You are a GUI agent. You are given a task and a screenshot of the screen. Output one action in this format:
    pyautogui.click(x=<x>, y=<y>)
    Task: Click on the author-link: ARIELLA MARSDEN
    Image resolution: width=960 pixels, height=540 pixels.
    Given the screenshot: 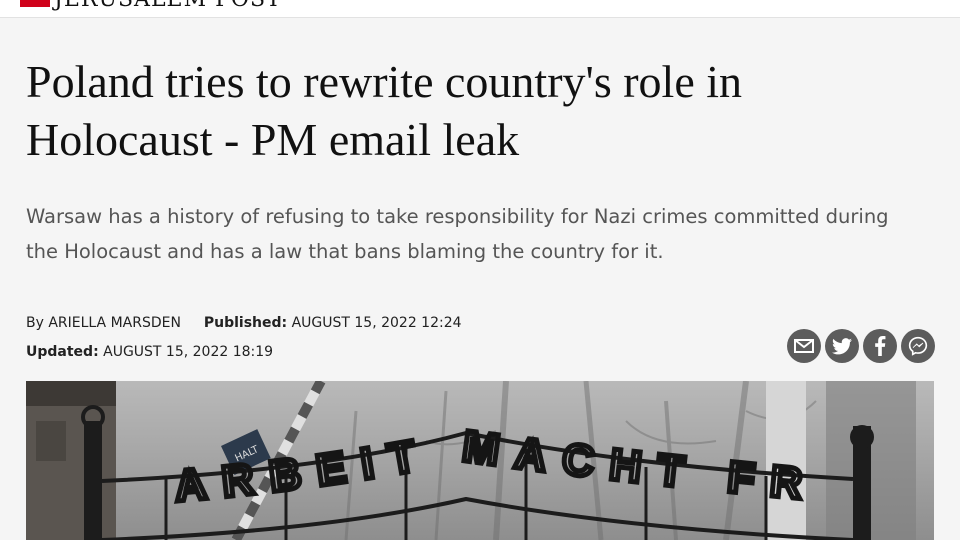 What is the action you would take?
    pyautogui.click(x=114, y=323)
    